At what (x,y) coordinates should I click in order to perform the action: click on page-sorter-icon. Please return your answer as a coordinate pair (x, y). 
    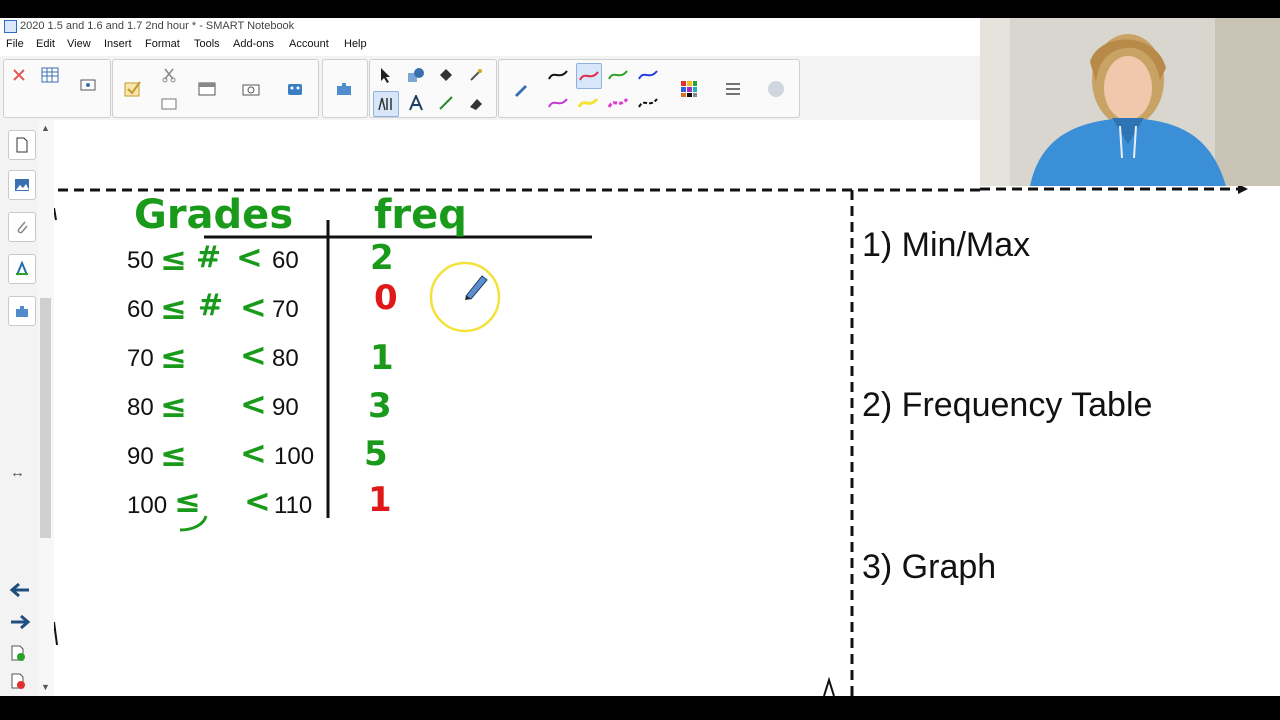
    Looking at the image, I should click on (22, 145).